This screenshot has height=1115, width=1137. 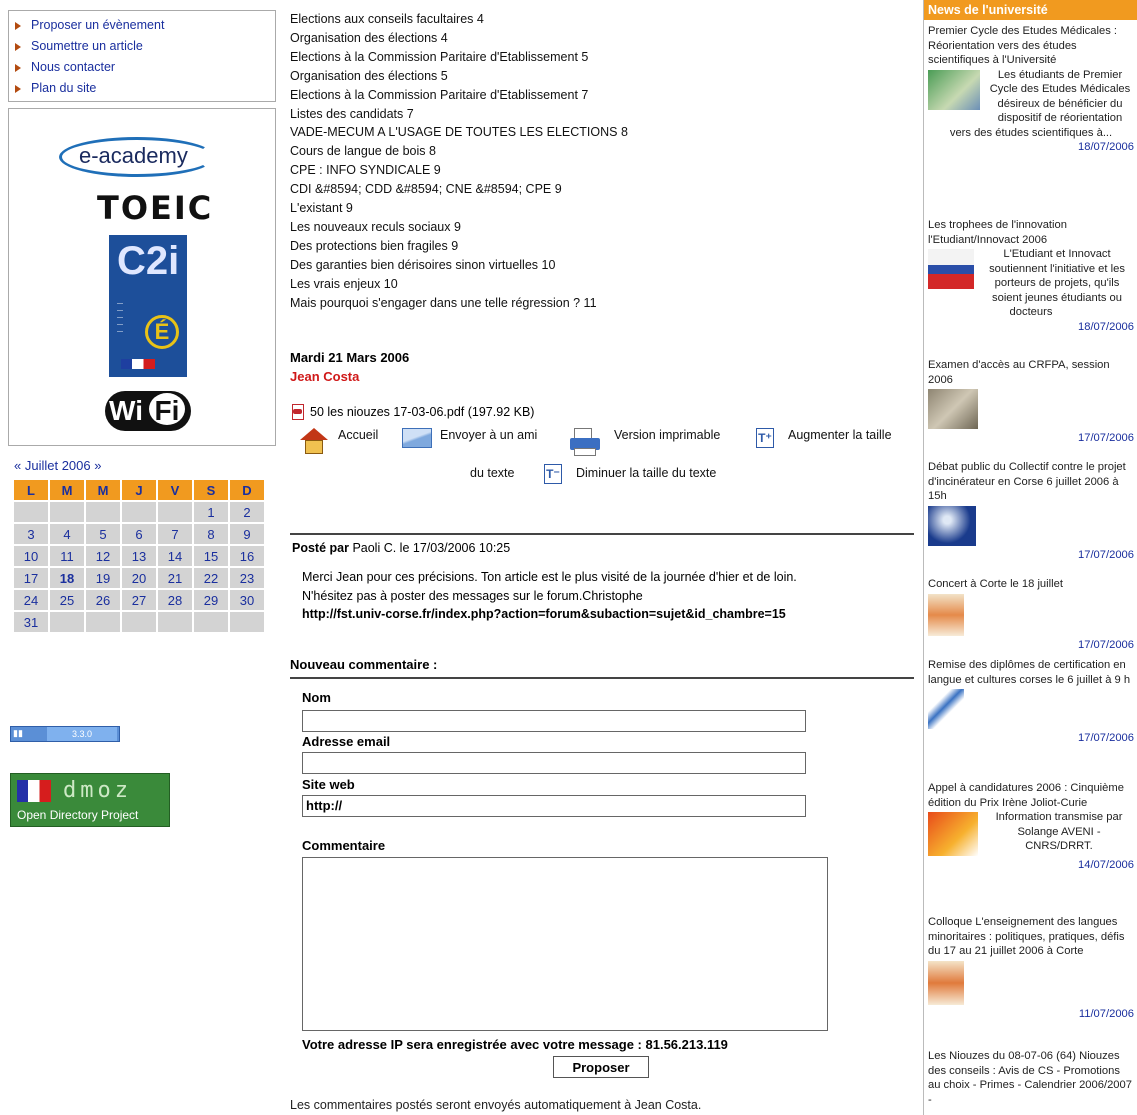 What do you see at coordinates (429, 548) in the screenshot?
I see `posted-by-info: Paoli C. le 17/03/2006 10:25` at bounding box center [429, 548].